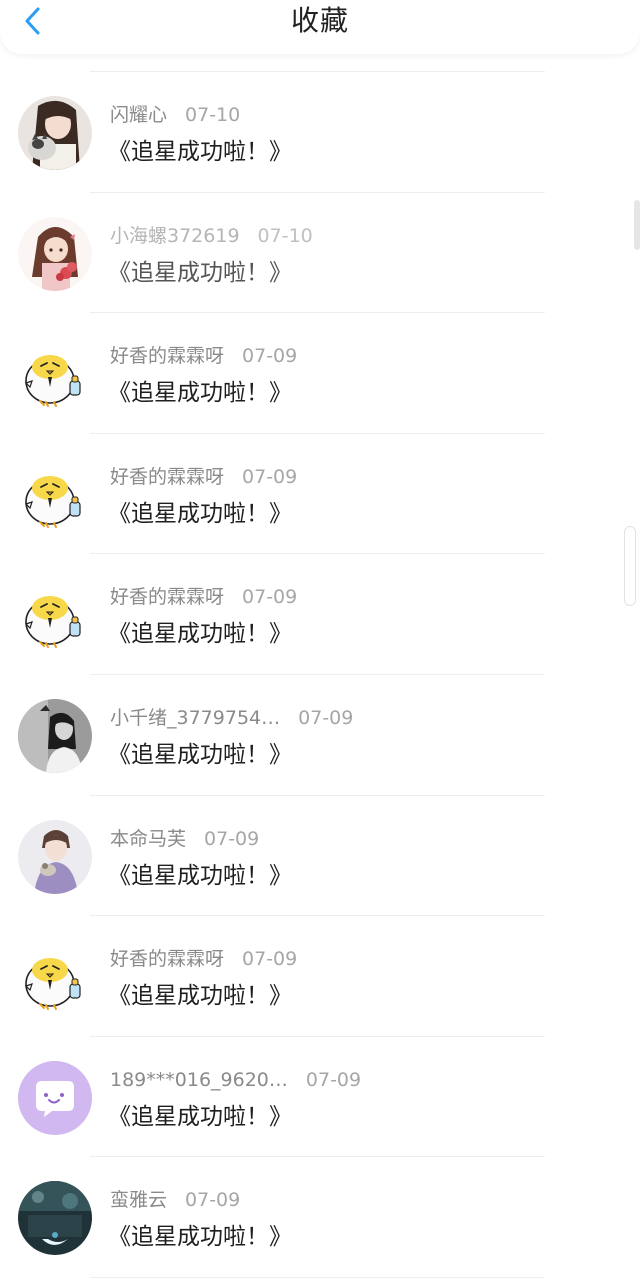  What do you see at coordinates (175, 236) in the screenshot?
I see `username: 小海螺372619` at bounding box center [175, 236].